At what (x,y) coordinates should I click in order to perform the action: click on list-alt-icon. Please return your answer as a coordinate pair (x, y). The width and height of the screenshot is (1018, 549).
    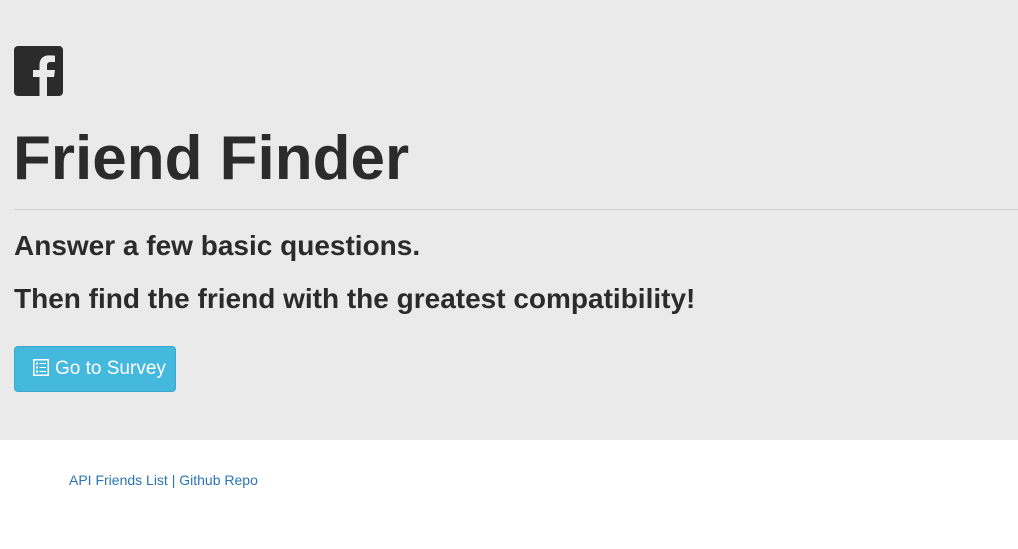
    Looking at the image, I should click on (41, 367).